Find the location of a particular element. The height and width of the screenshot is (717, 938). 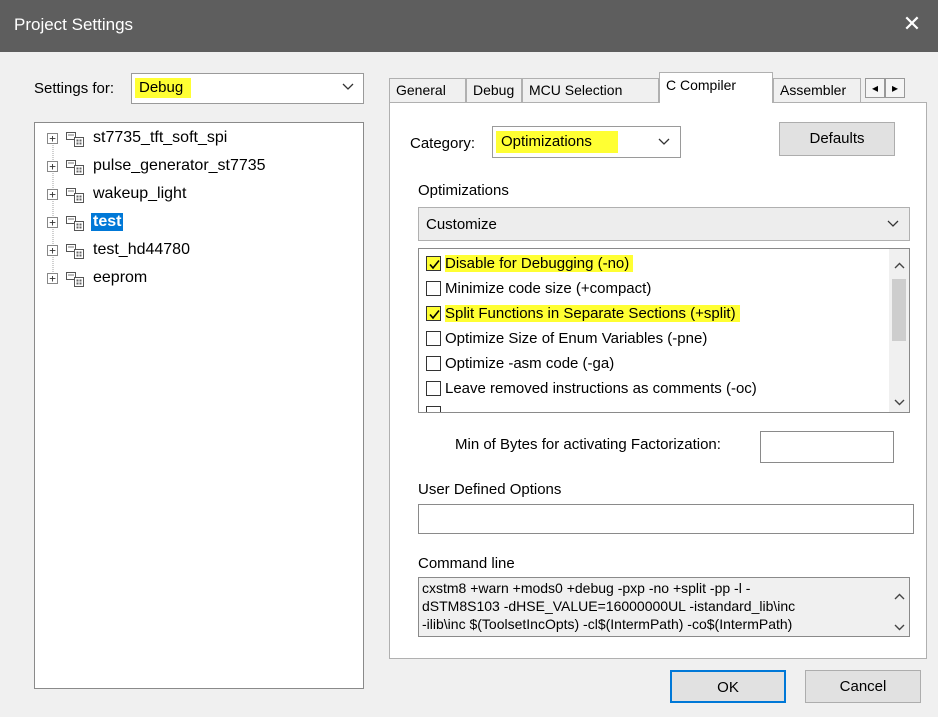

option-label: Optimize Size of Enum Variables (-pne) is located at coordinates (576, 338).